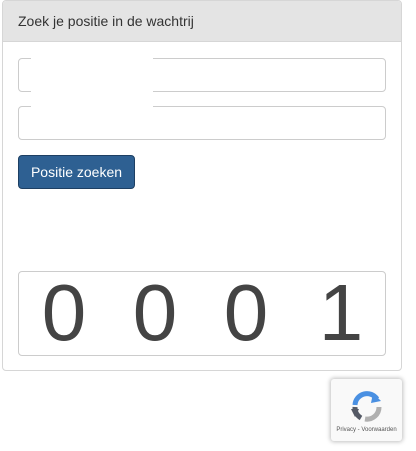 The width and height of the screenshot is (416, 451). I want to click on counter-digit: 1, so click(341, 312).